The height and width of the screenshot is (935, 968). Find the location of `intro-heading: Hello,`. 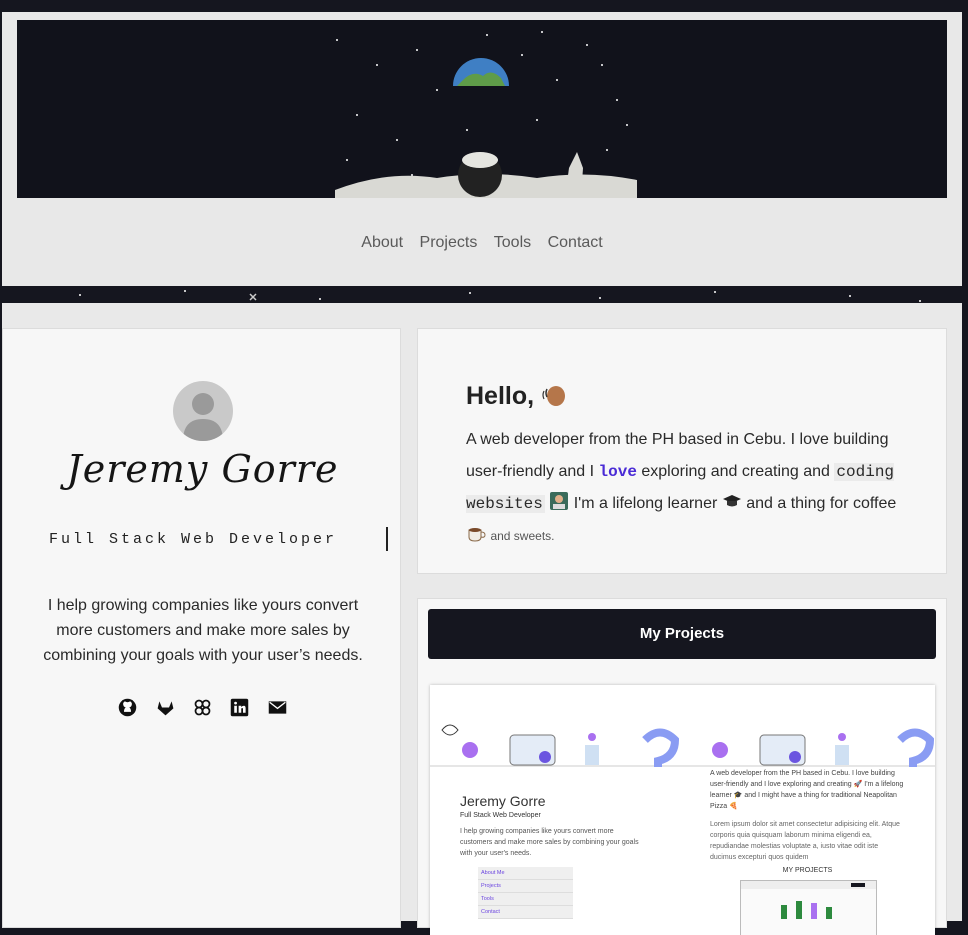

intro-heading: Hello, is located at coordinates (517, 396).